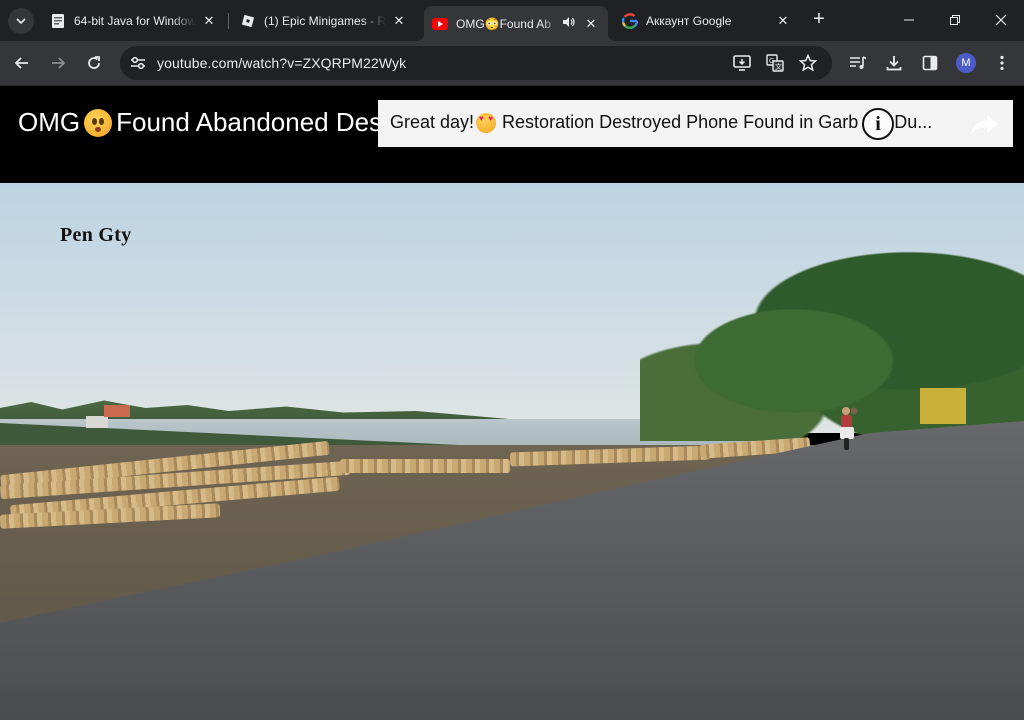 The width and height of the screenshot is (1024, 720). I want to click on related-video-title-start: Great day!, so click(432, 122).